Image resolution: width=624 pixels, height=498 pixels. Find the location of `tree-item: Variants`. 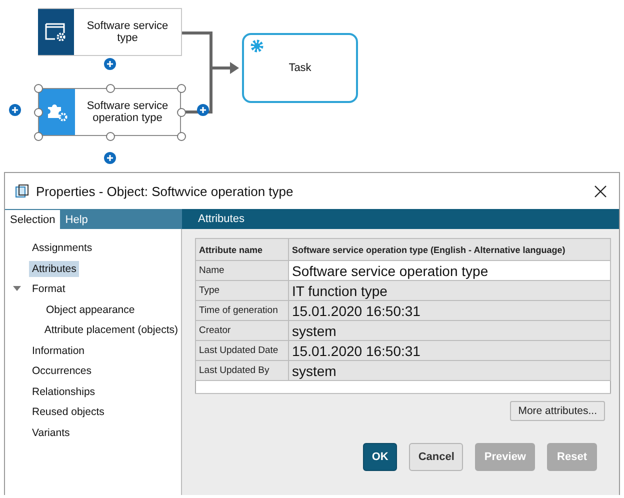

tree-item: Variants is located at coordinates (51, 432).